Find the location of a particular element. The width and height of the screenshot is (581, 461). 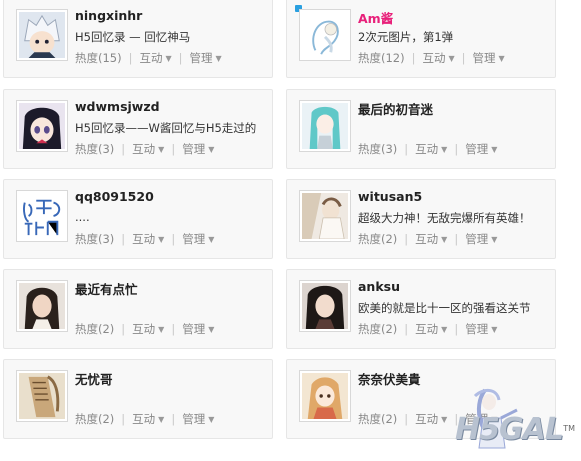

username: 最后的初音迷 is located at coordinates (395, 108).